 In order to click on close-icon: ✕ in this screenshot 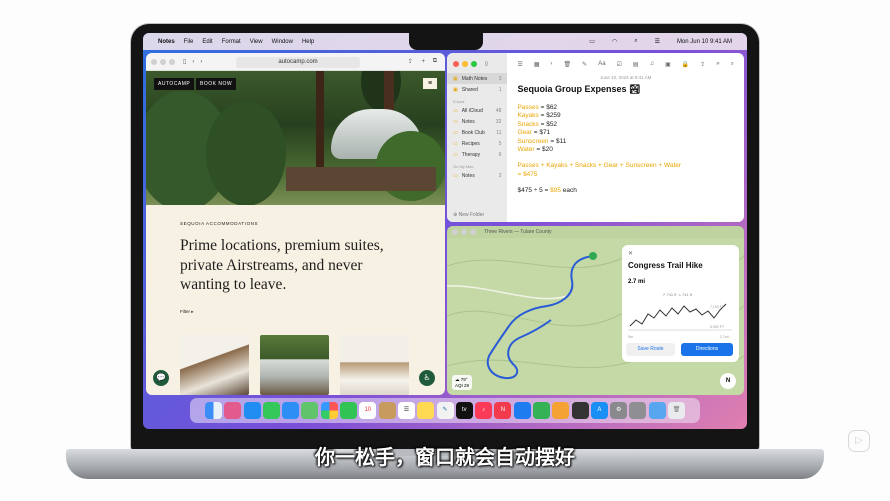, I will do `click(680, 253)`.